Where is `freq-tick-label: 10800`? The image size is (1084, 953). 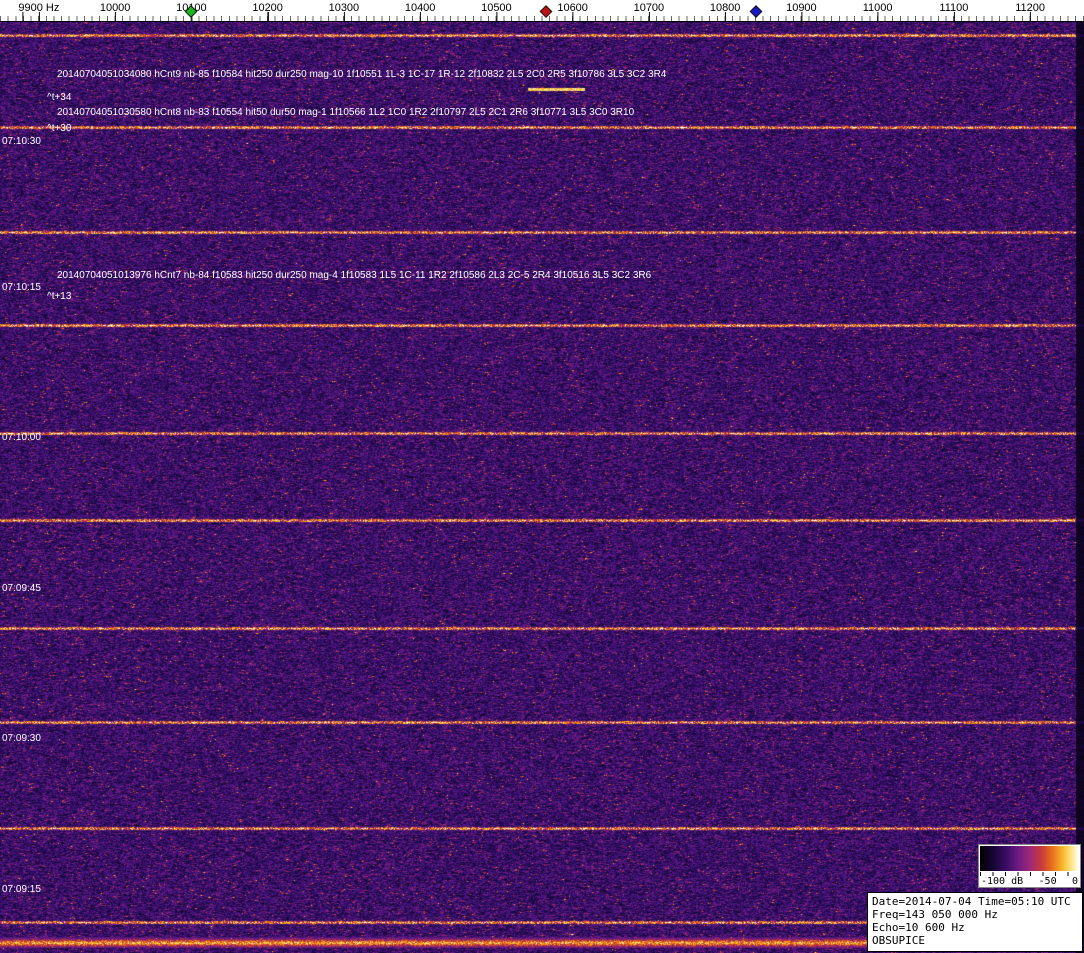
freq-tick-label: 10800 is located at coordinates (725, 8).